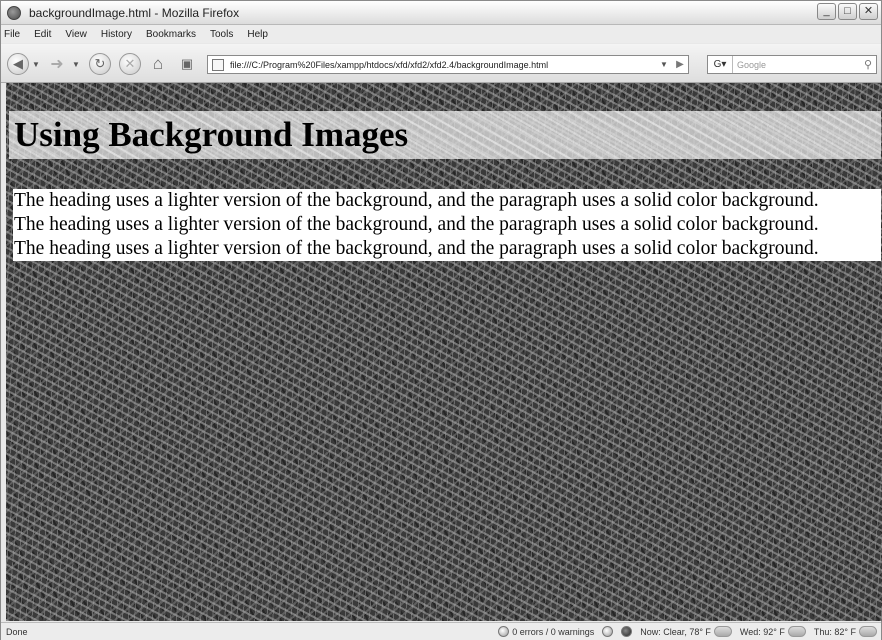 Image resolution: width=882 pixels, height=640 pixels. I want to click on weather-now: Now: Clear, 78° F, so click(686, 631).